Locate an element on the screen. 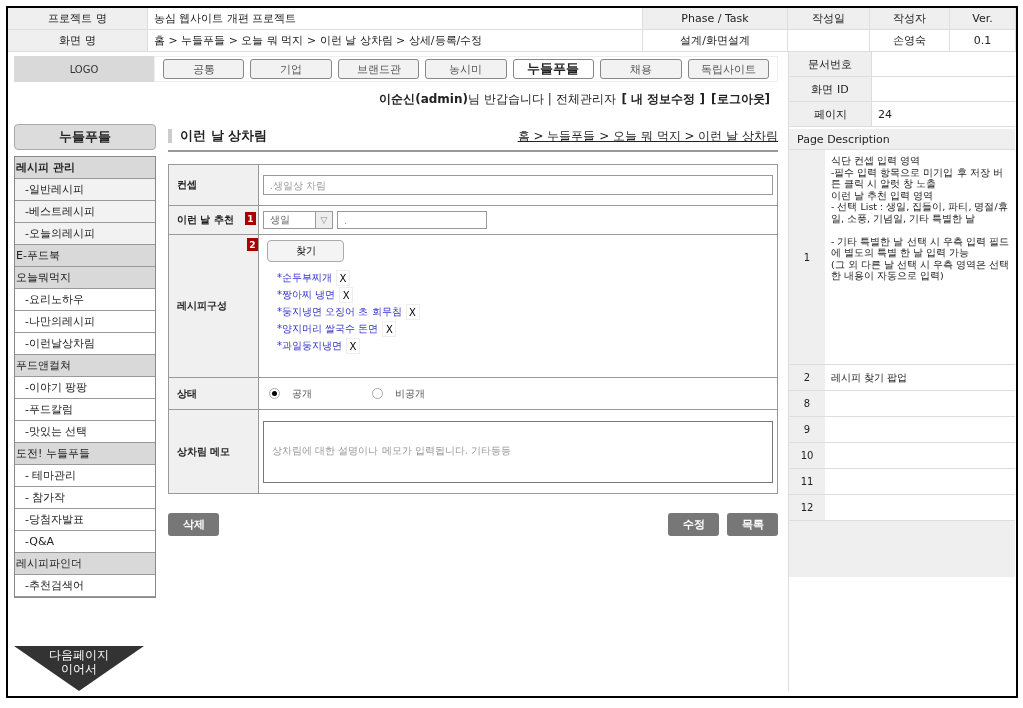 The width and height of the screenshot is (1023, 708). sidebar-item: -일반레시피 is located at coordinates (85, 190).